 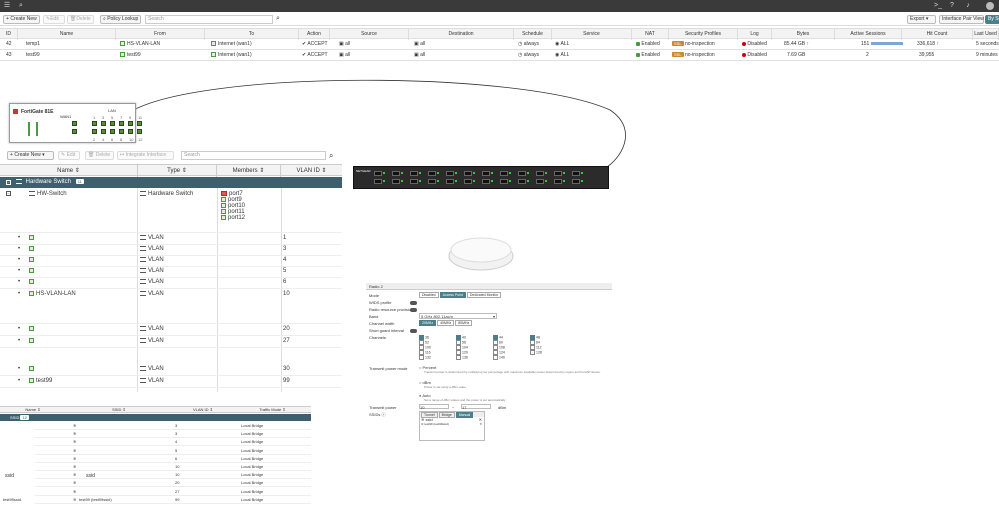 I want to click on interface-edit-button: ✎ Edit, so click(x=69, y=155).